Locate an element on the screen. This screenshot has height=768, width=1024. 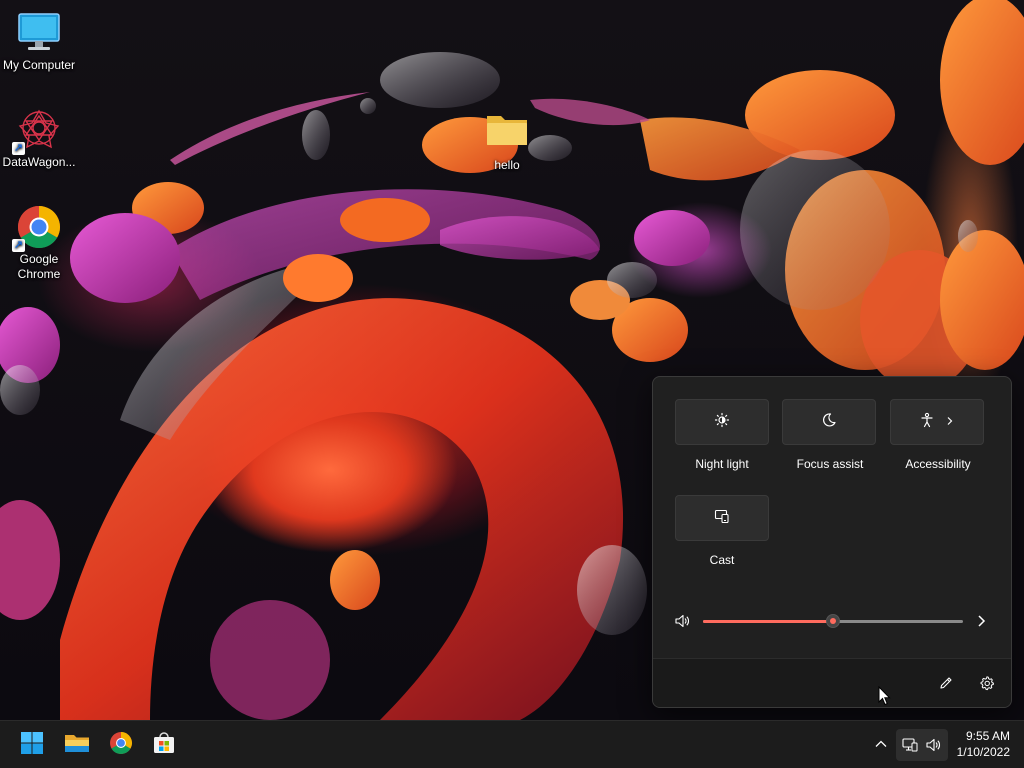
monitor-icon is located at coordinates (39, 33).